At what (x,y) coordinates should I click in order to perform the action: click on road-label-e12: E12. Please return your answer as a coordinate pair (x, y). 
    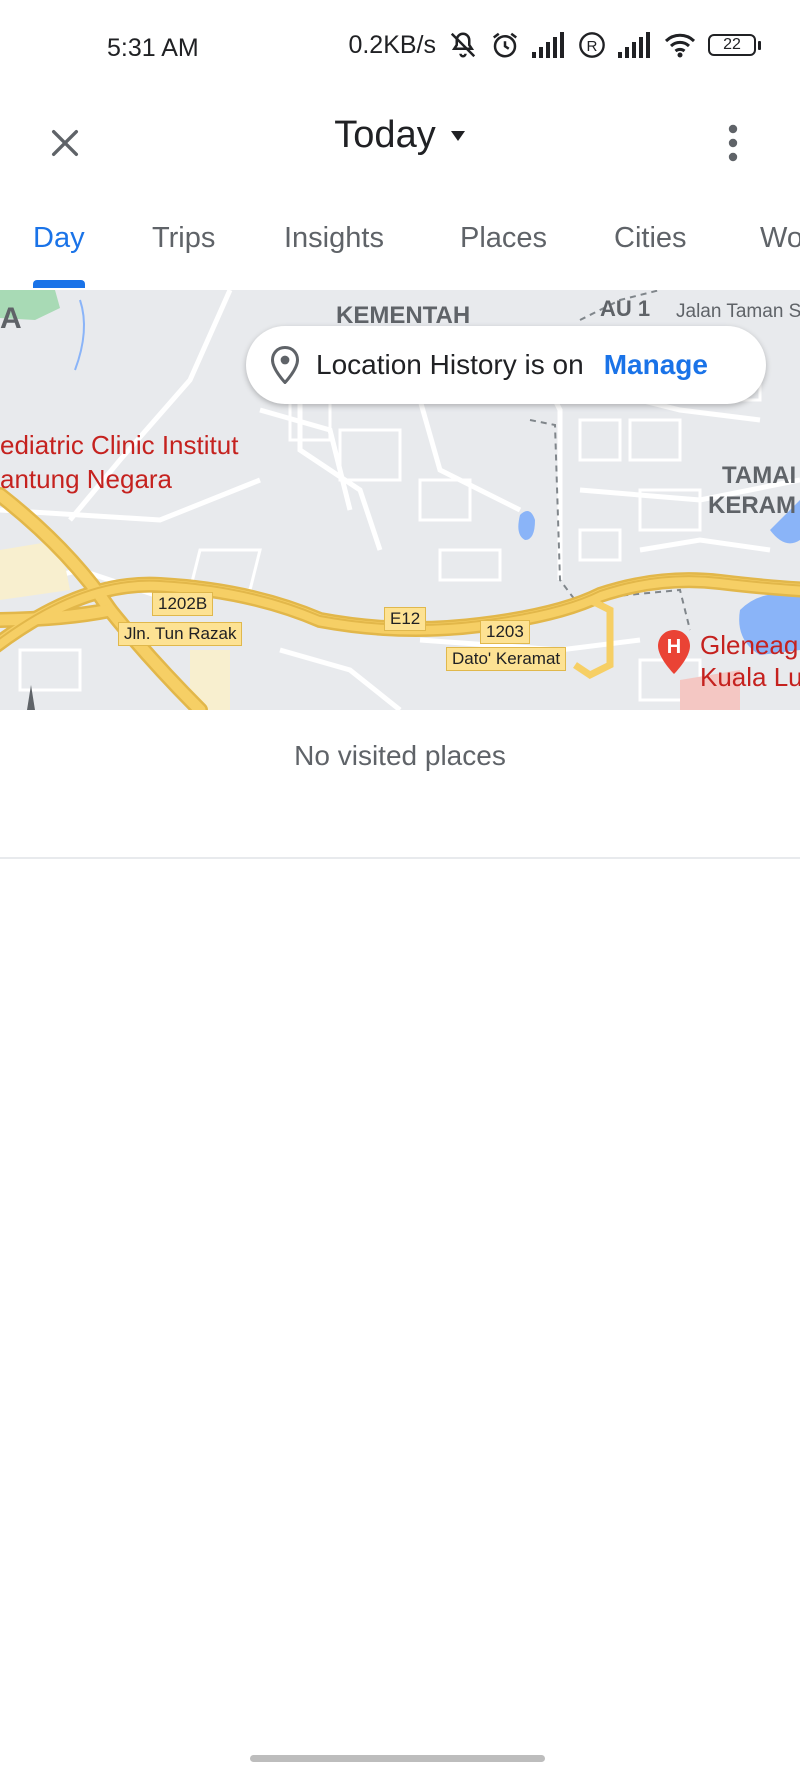
    Looking at the image, I should click on (405, 619).